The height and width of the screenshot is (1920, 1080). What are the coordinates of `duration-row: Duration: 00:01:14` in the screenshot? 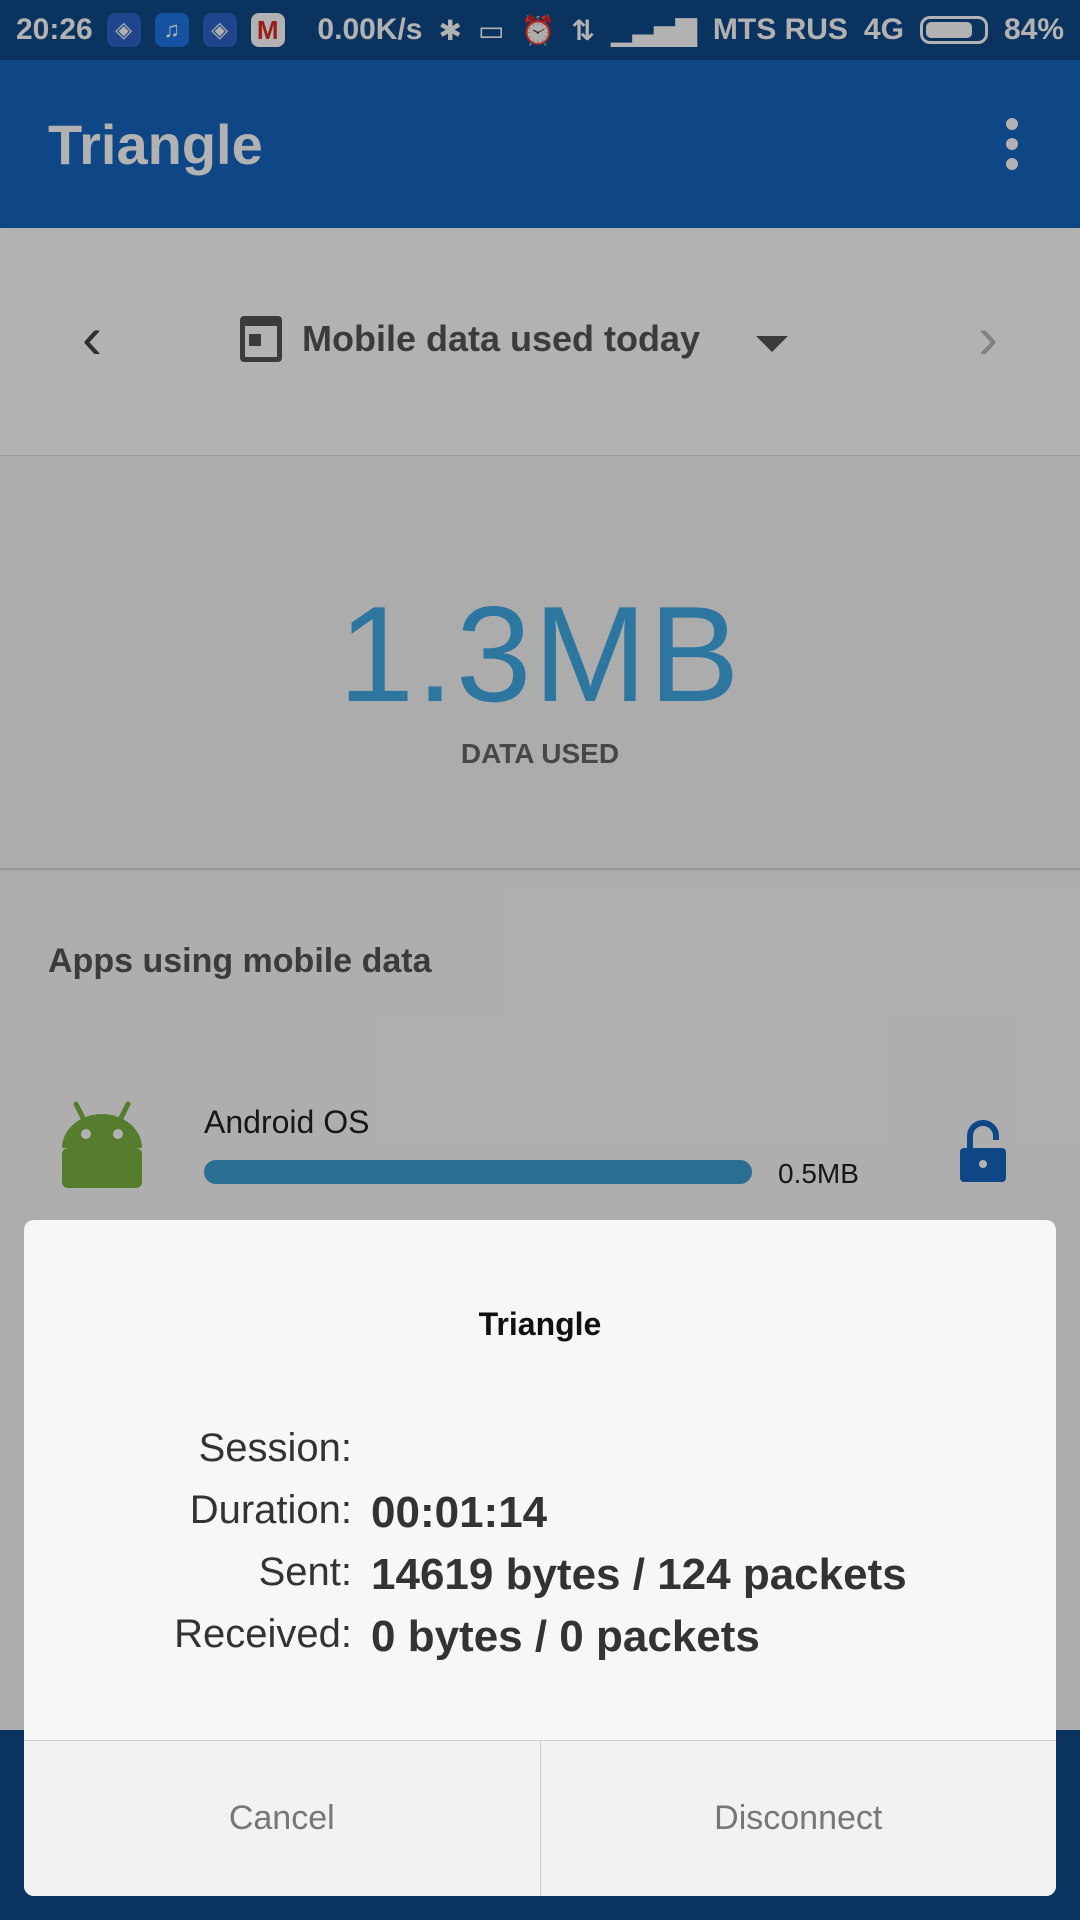 It's located at (540, 1519).